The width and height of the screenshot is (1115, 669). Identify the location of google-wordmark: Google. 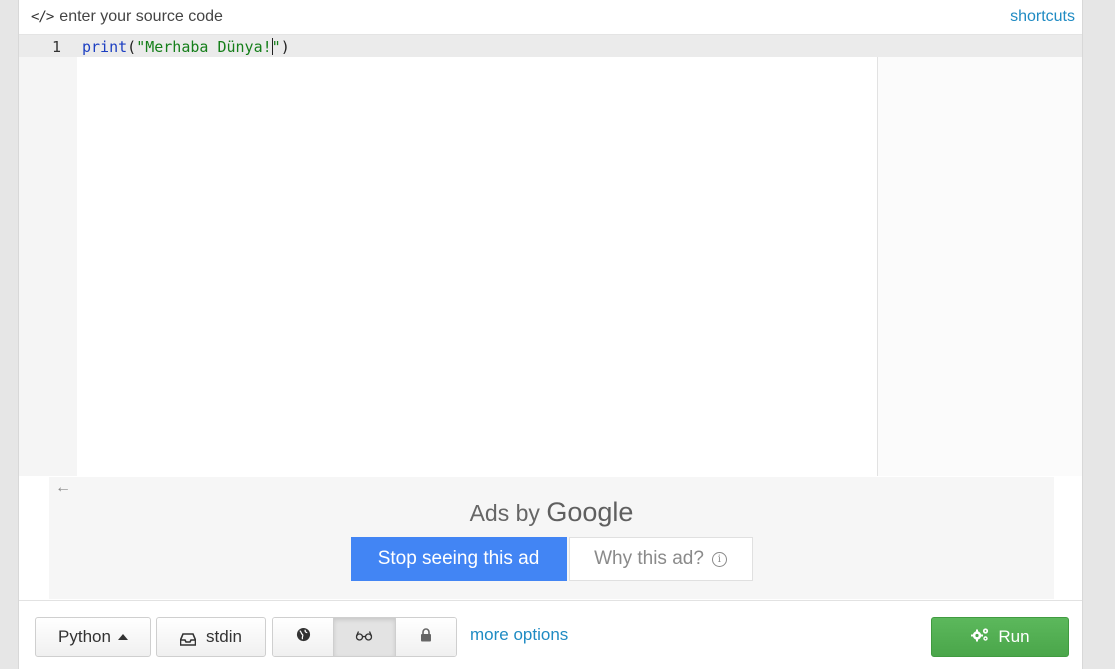
(590, 512).